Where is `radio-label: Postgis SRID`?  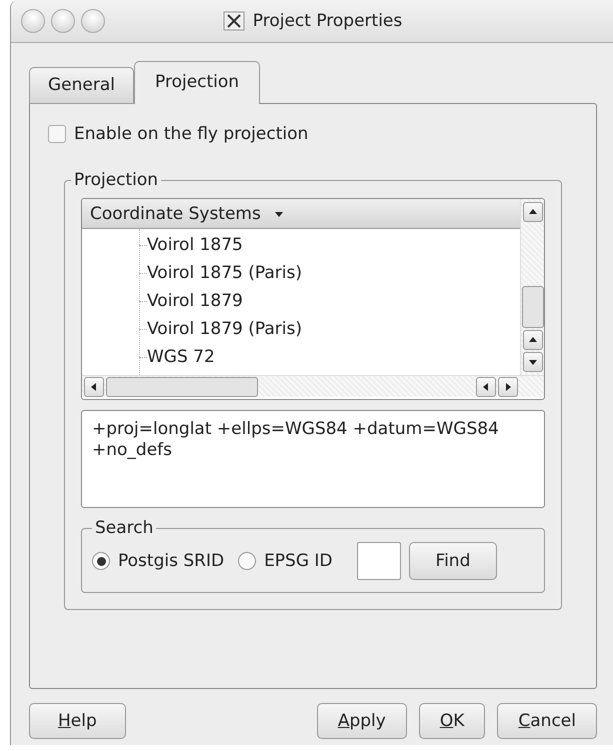 radio-label: Postgis SRID is located at coordinates (171, 561).